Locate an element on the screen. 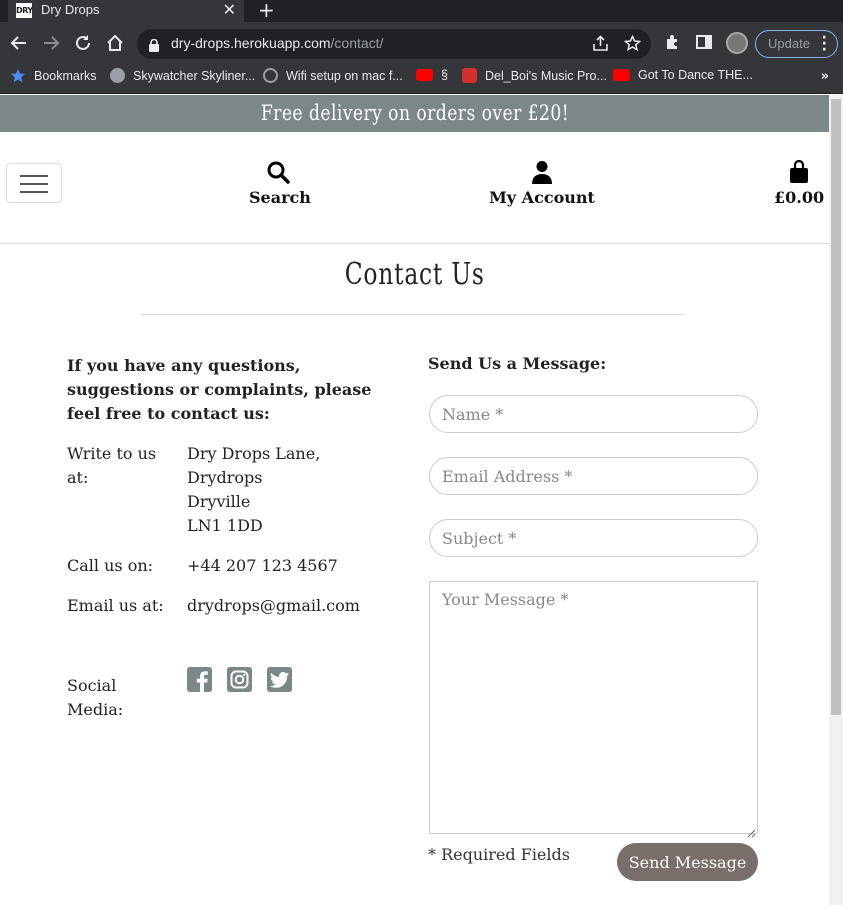 This screenshot has width=843, height=905. browser-tab-strip: DRY Dry Drops ✕ + is located at coordinates (421, 11).